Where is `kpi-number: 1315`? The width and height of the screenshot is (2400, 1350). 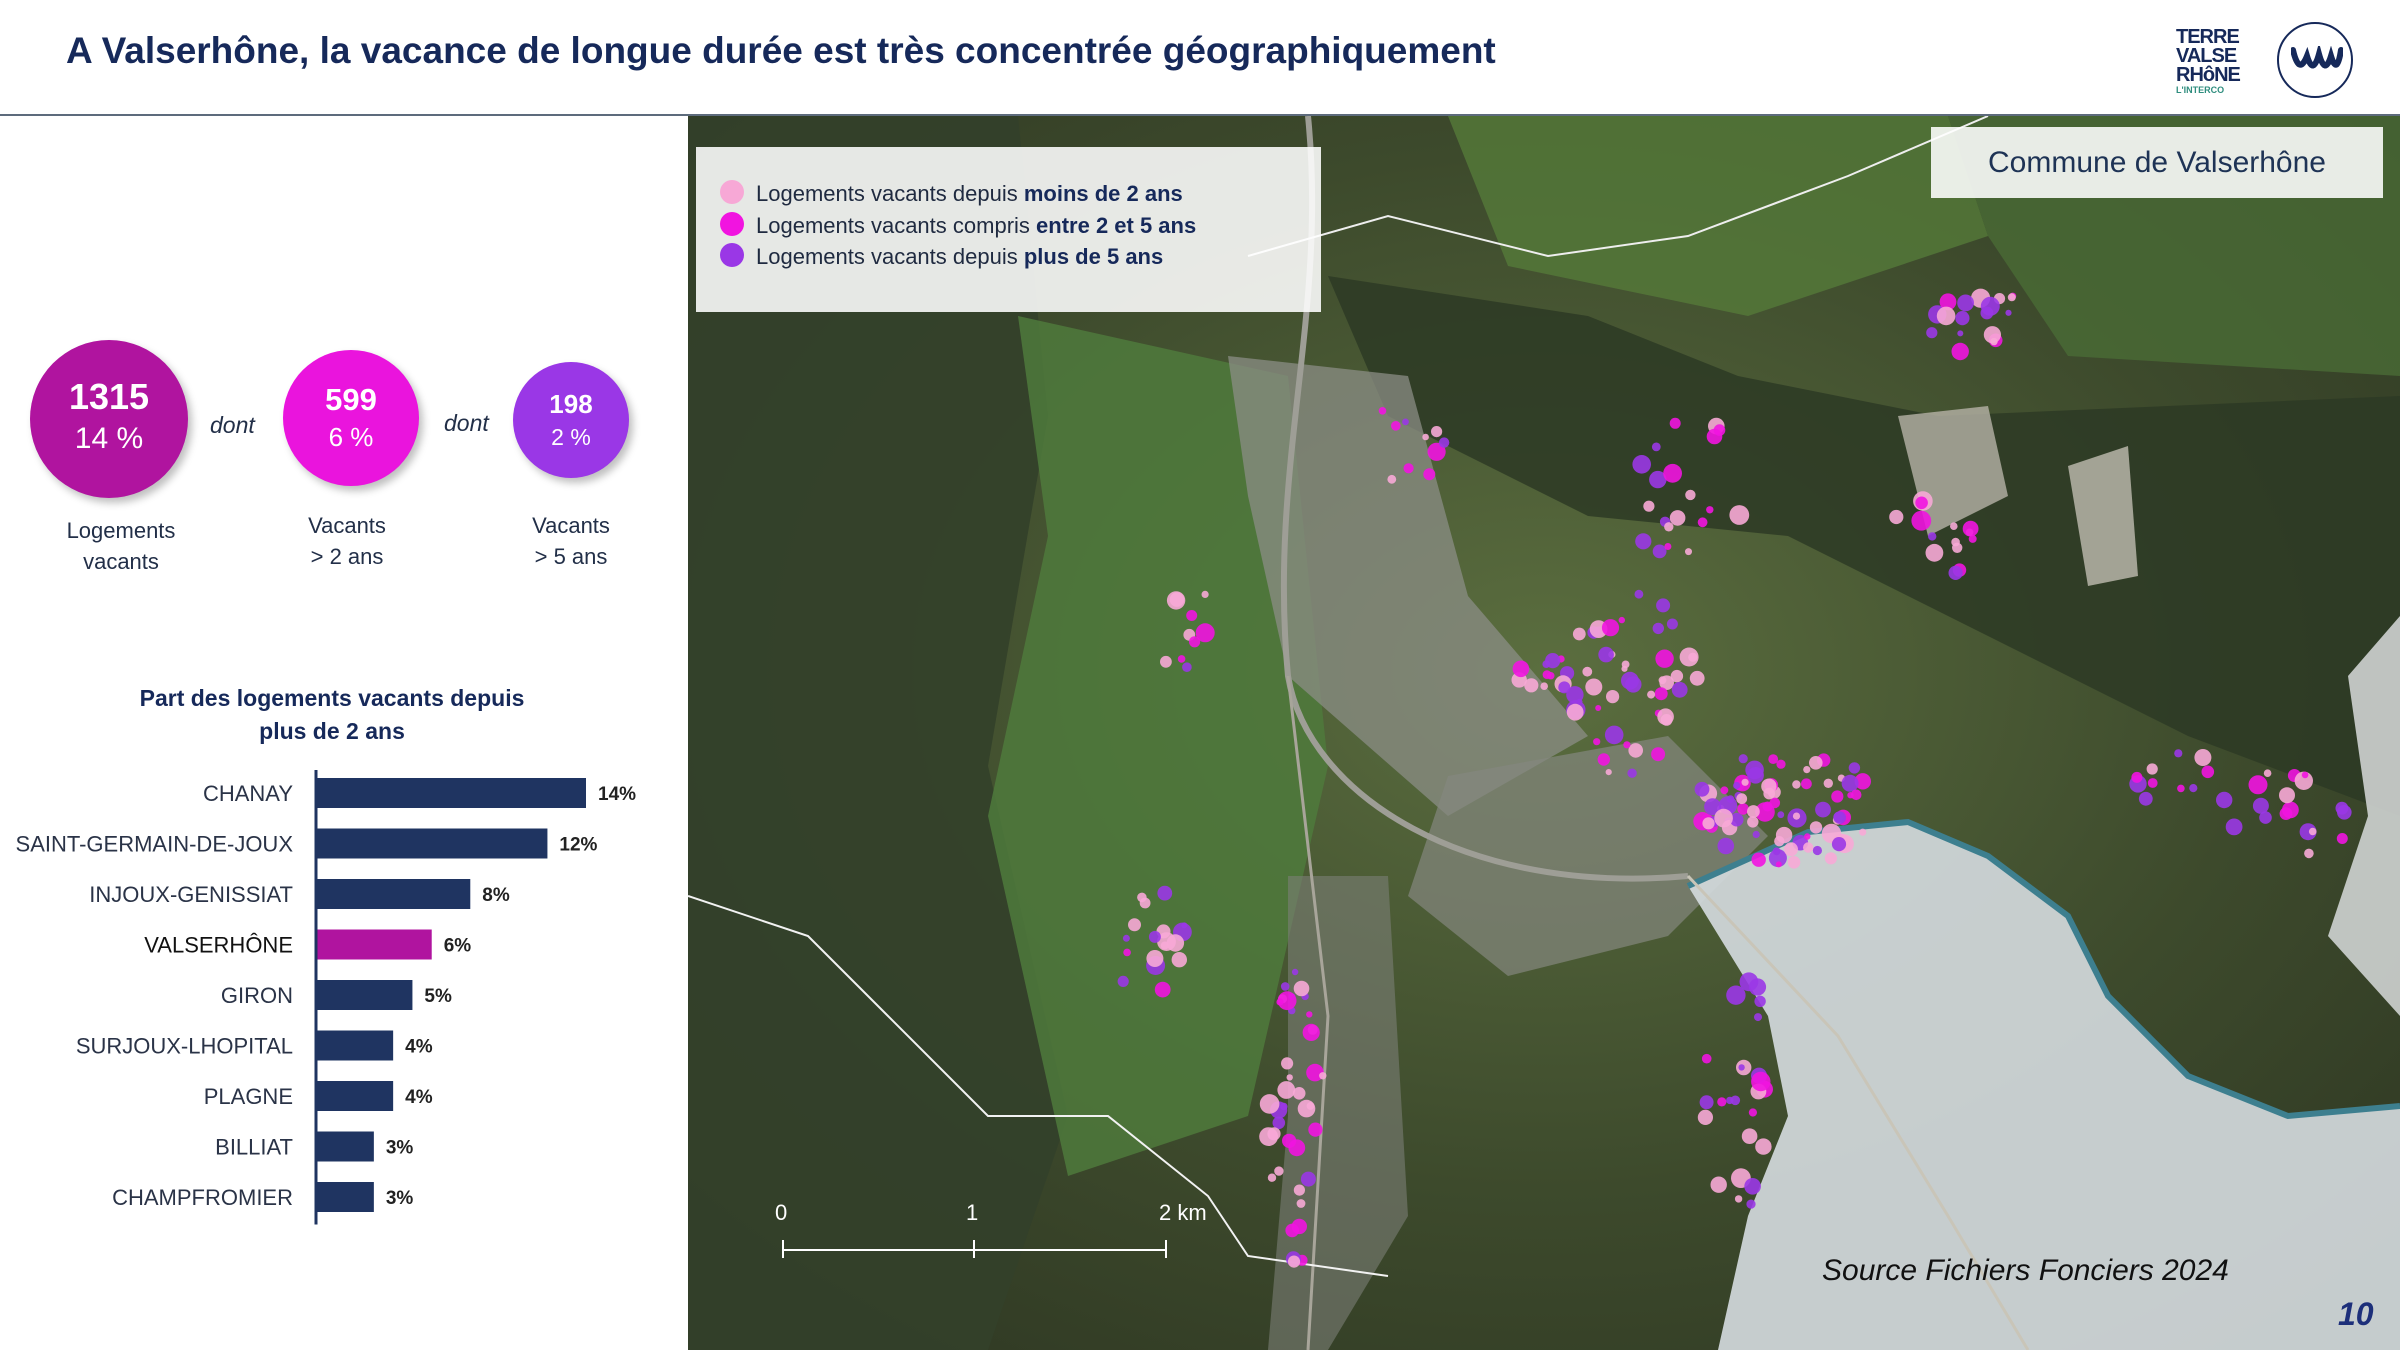
kpi-number: 1315 is located at coordinates (109, 396).